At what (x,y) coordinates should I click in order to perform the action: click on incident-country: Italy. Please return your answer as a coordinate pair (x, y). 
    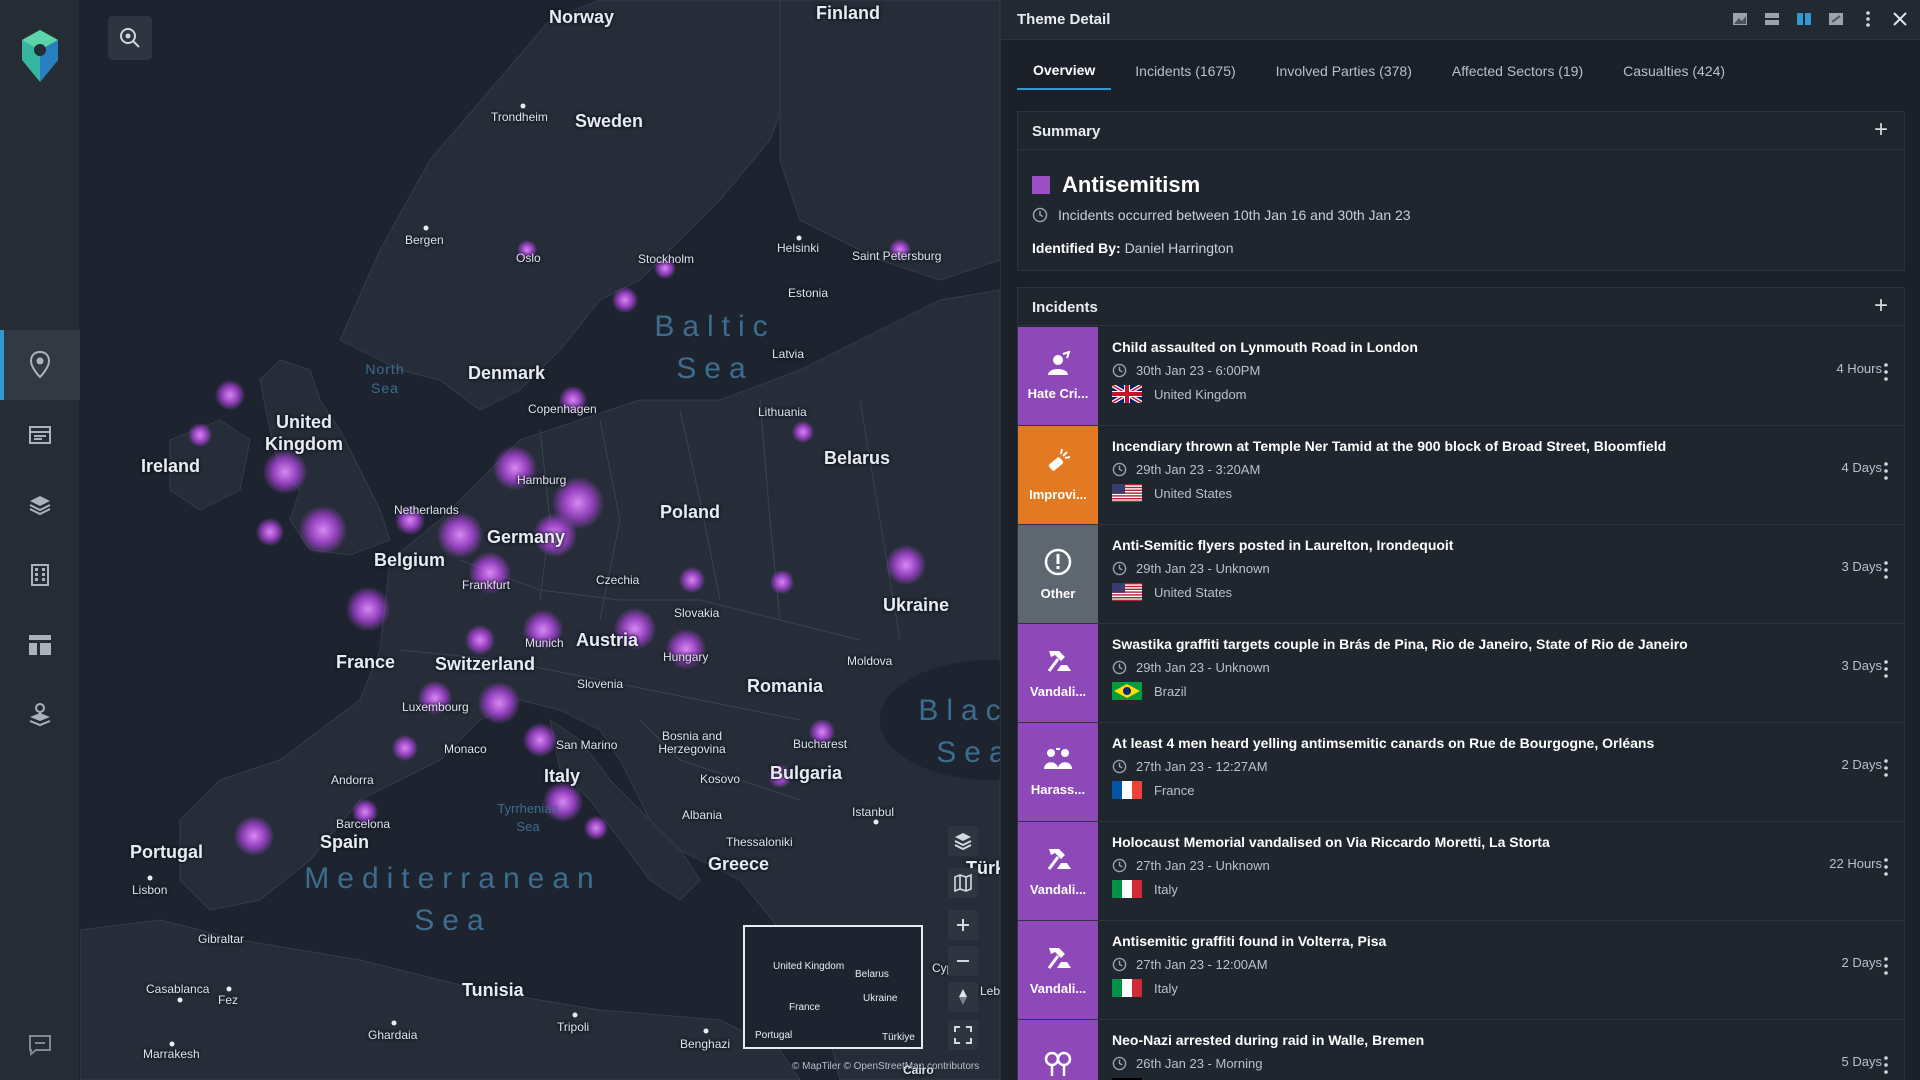
    Looking at the image, I should click on (1166, 889).